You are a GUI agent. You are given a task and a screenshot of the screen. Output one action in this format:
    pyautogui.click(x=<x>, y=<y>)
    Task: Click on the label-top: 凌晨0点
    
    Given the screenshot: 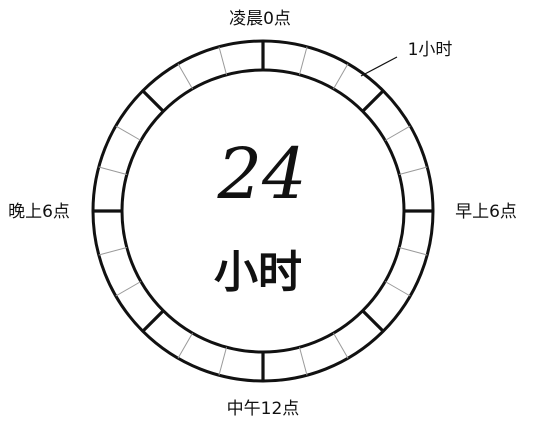 What is the action you would take?
    pyautogui.click(x=260, y=19)
    